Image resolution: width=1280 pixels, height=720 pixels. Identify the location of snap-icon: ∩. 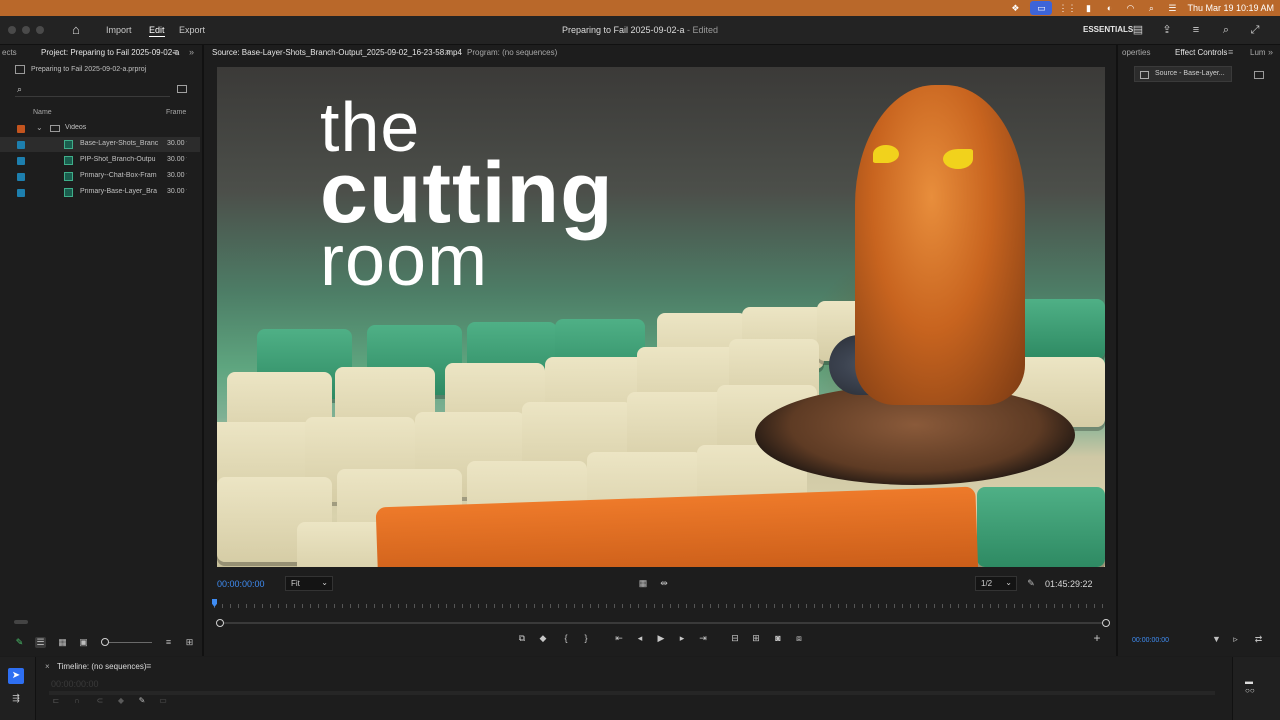
(77, 701).